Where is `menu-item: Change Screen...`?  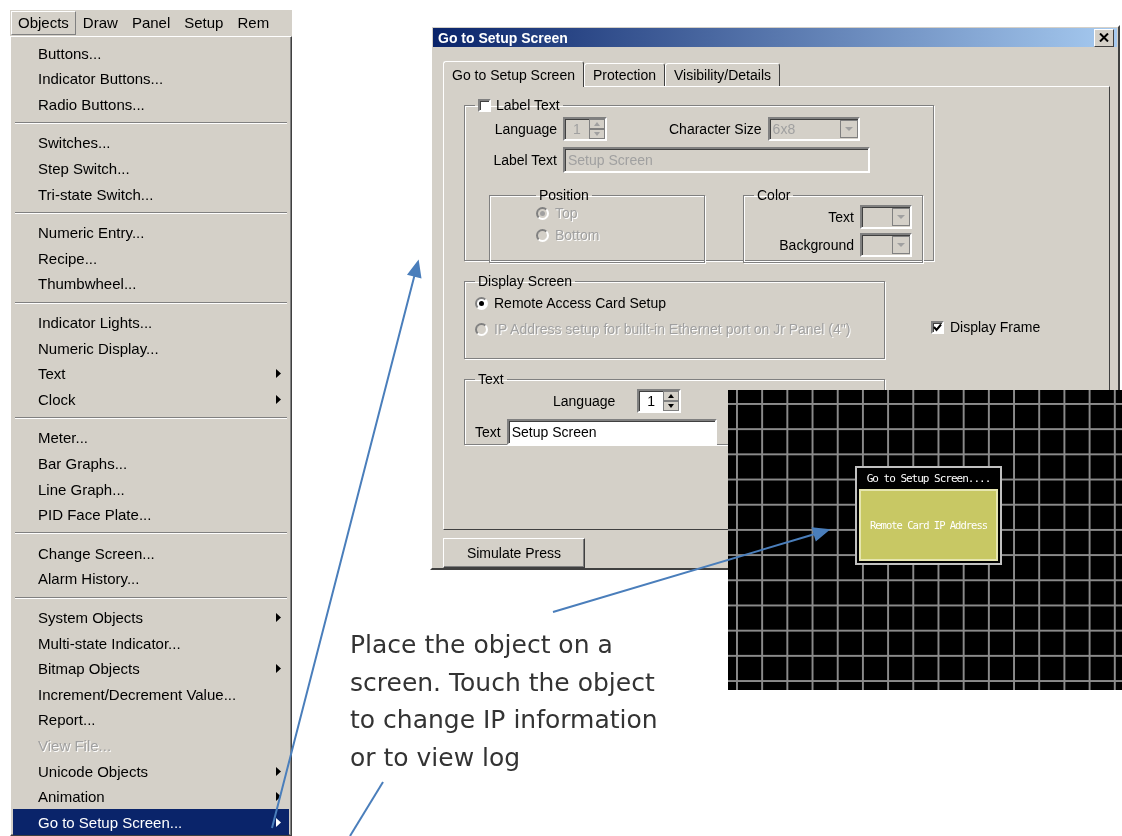
menu-item: Change Screen... is located at coordinates (151, 553).